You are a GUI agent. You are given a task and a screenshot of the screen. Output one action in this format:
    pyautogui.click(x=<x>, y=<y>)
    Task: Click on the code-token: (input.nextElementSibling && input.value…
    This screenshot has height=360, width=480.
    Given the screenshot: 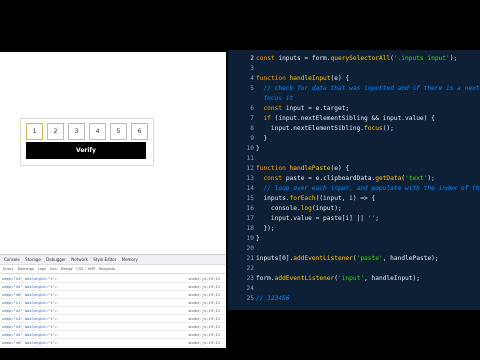 What is the action you would take?
    pyautogui.click(x=354, y=118)
    